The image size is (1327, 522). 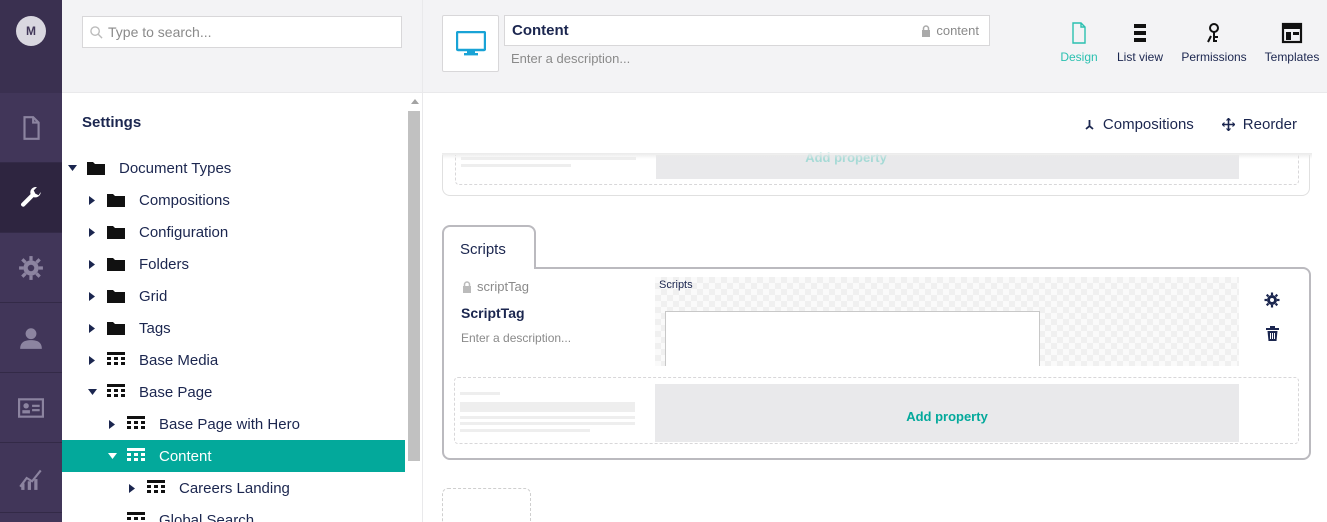 I want to click on tree-node: Base Page, so click(x=233, y=392).